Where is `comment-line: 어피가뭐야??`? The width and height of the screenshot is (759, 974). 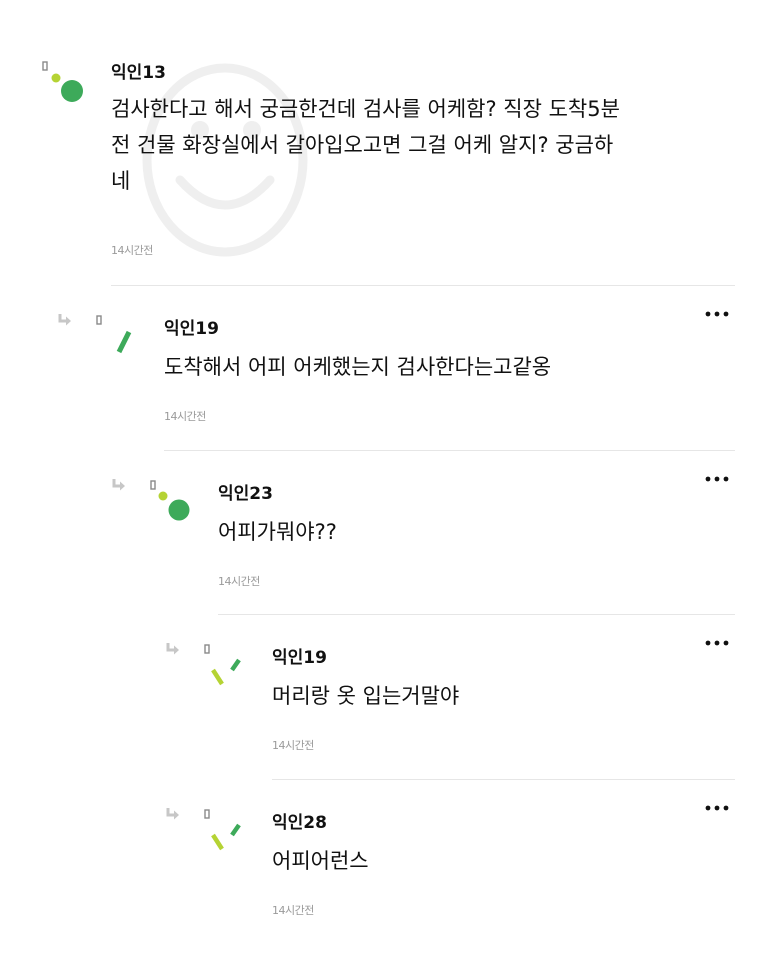
comment-line: 어피가뭐야?? is located at coordinates (277, 532).